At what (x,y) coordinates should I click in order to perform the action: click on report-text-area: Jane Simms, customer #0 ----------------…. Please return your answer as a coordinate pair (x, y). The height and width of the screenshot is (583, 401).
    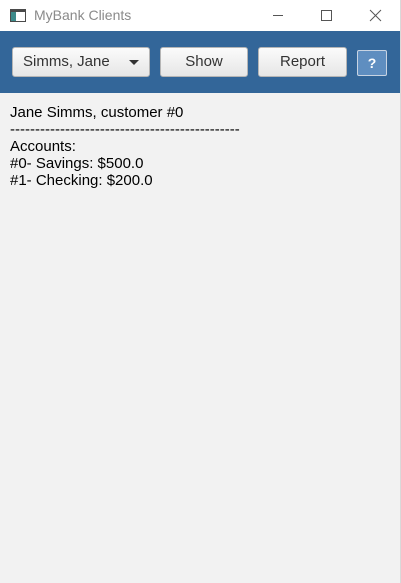
    Looking at the image, I should click on (200, 146).